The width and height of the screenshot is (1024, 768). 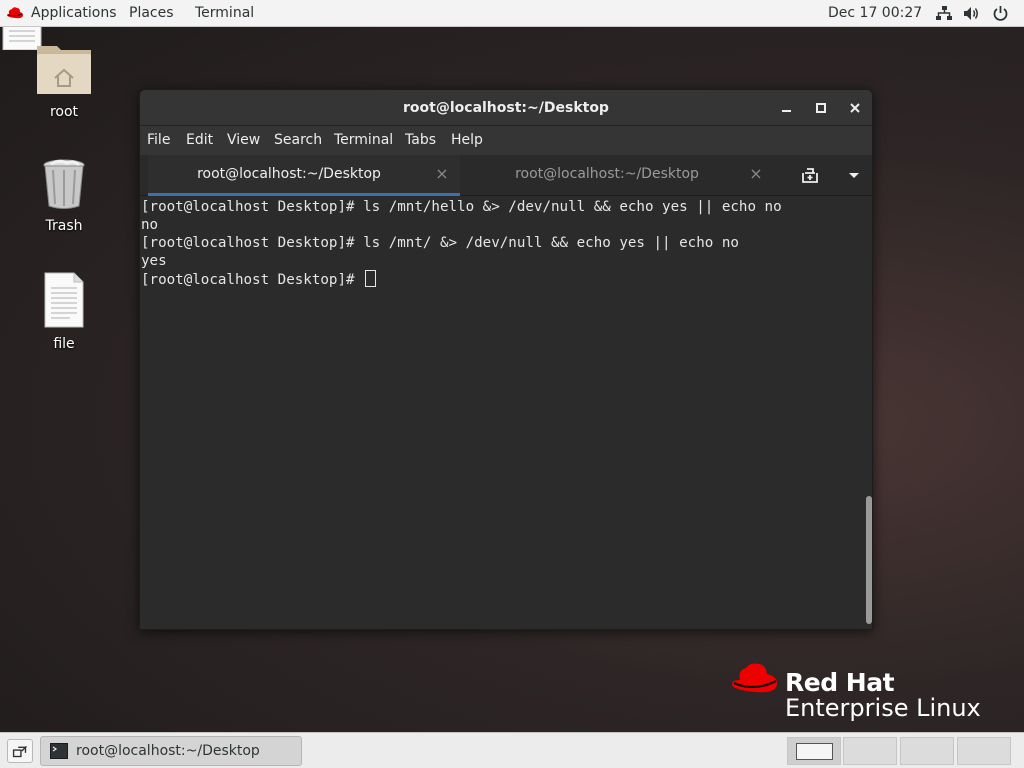 I want to click on desktop-icon-trash: Trash, so click(x=64, y=196).